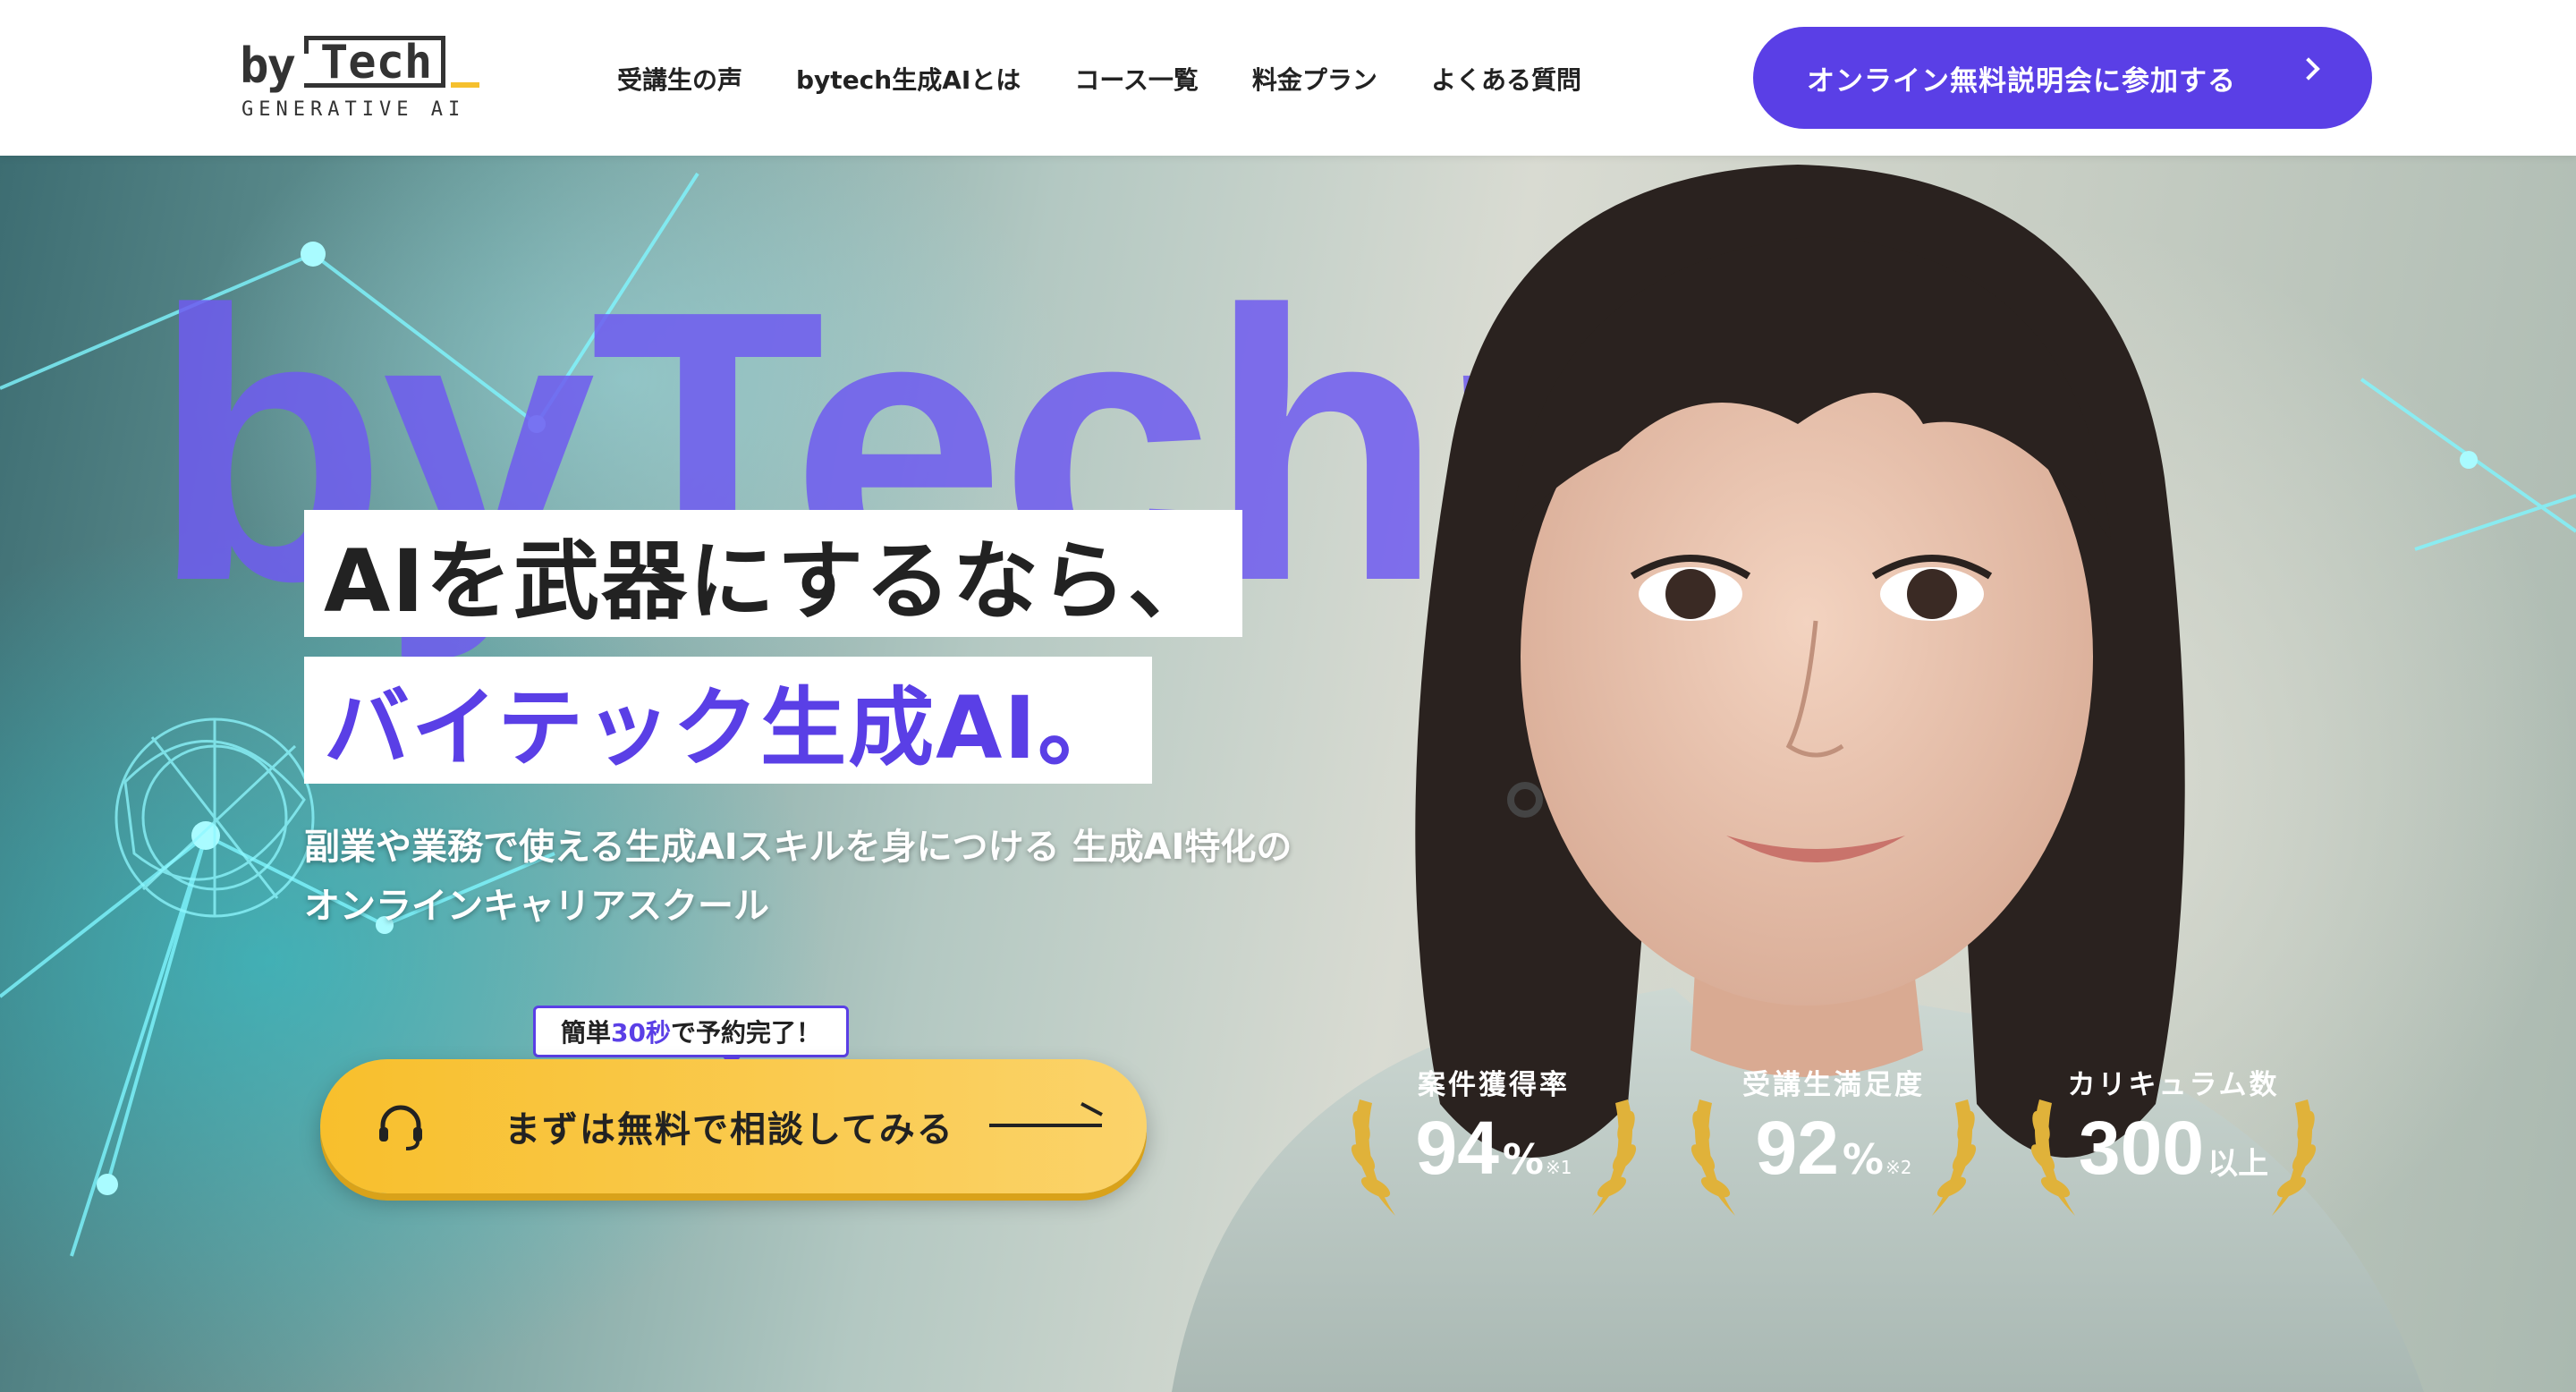 The image size is (2576, 1392). I want to click on stat-footnote: ※2, so click(1898, 1167).